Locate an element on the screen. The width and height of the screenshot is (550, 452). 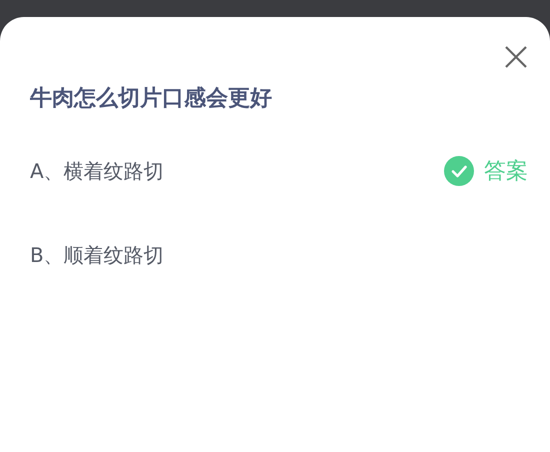
answer-label: 答案 is located at coordinates (506, 172).